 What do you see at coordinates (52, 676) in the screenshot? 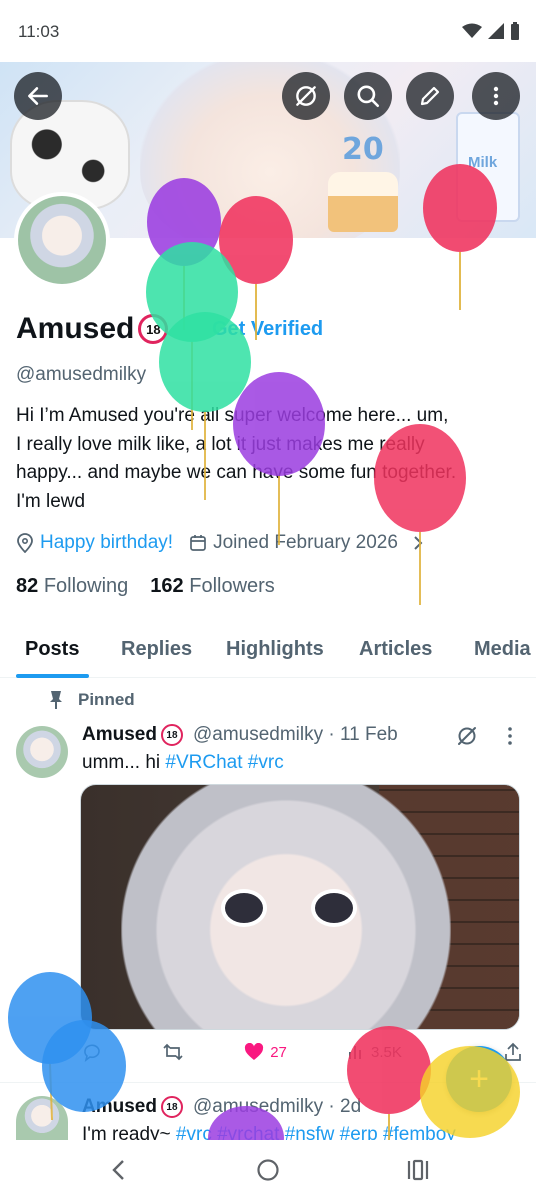
I see `active-tab-indicator` at bounding box center [52, 676].